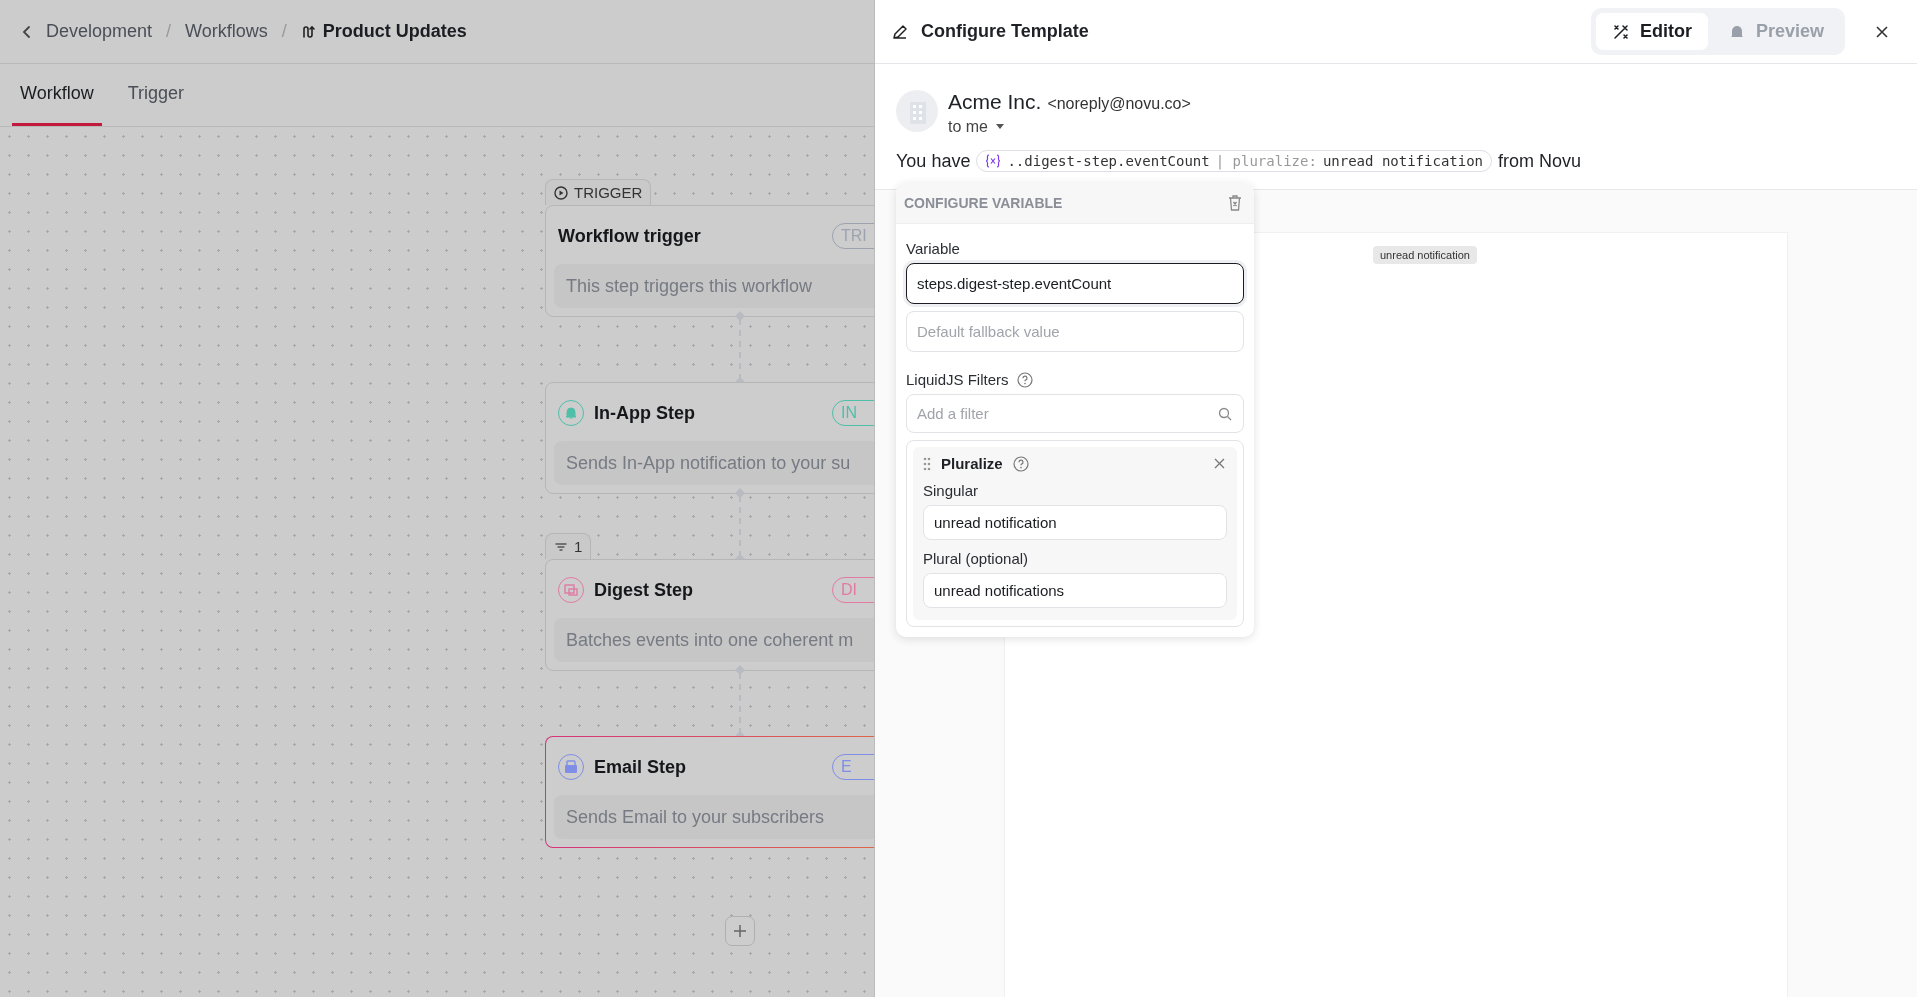 Image resolution: width=1917 pixels, height=997 pixels. I want to click on tag-label: 1, so click(578, 546).